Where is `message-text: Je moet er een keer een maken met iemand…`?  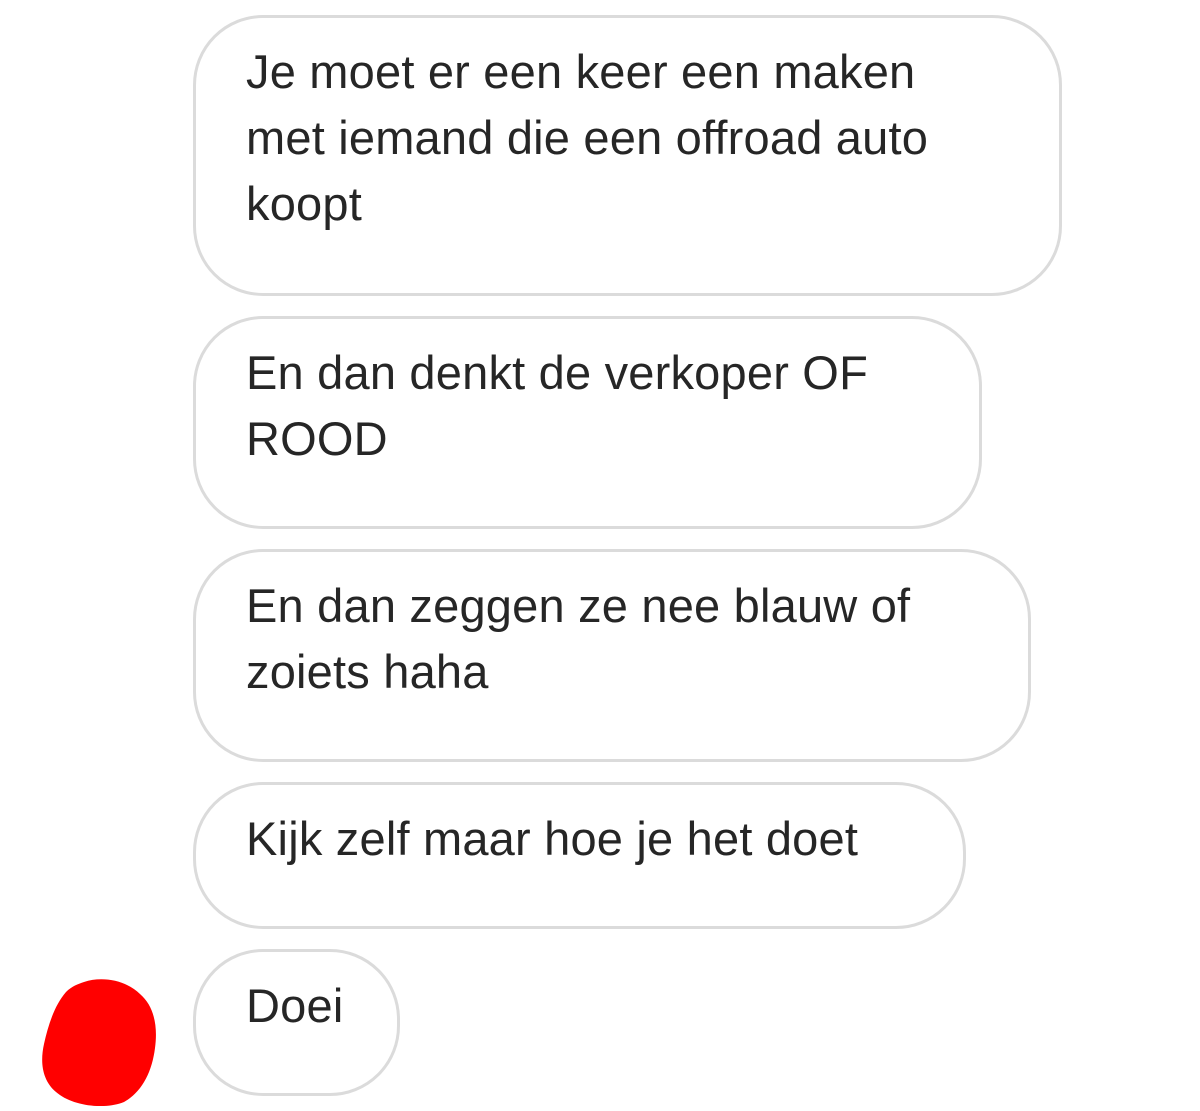
message-text: Je moet er een keer een maken met iemand… is located at coordinates (587, 137).